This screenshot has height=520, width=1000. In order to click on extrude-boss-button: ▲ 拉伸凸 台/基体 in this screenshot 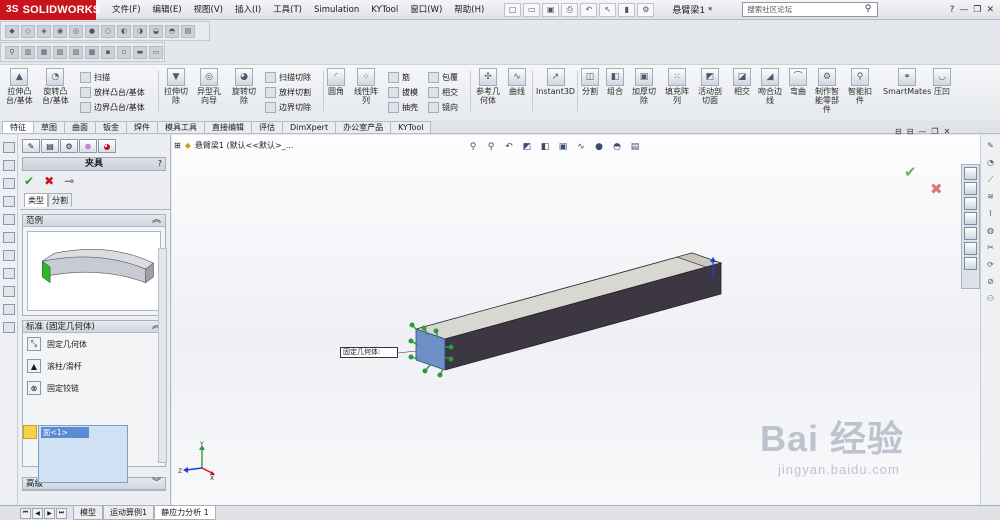, I will do `click(19, 86)`.